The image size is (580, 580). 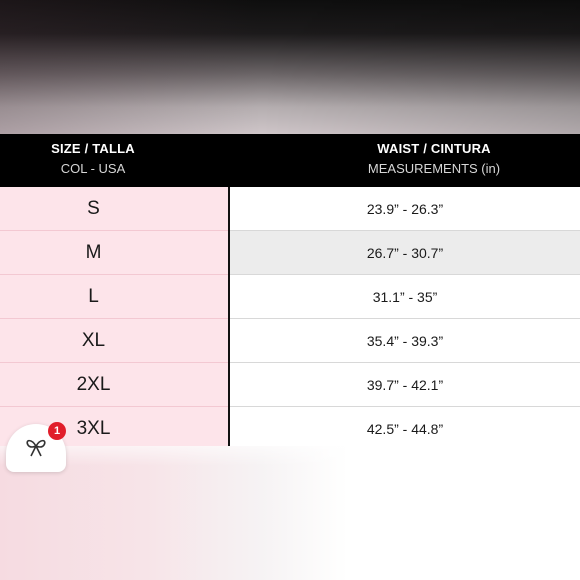 What do you see at coordinates (290, 341) in the screenshot?
I see `table-row: XL 35.4” - 39.3”` at bounding box center [290, 341].